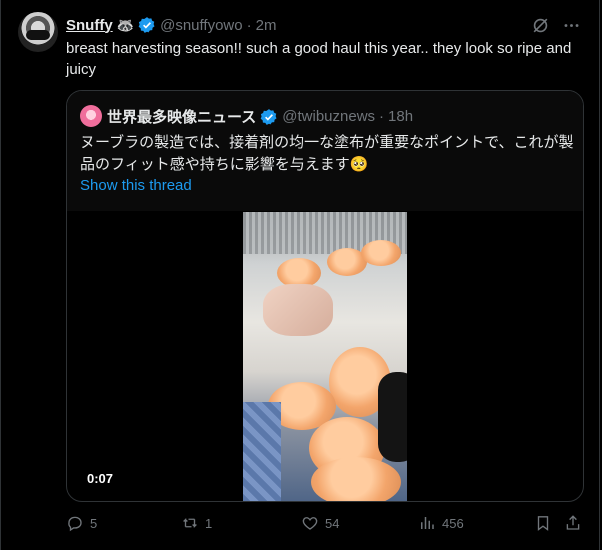  Describe the element at coordinates (328, 116) in the screenshot. I see `quoted-author-handle: @twibuznews` at that location.